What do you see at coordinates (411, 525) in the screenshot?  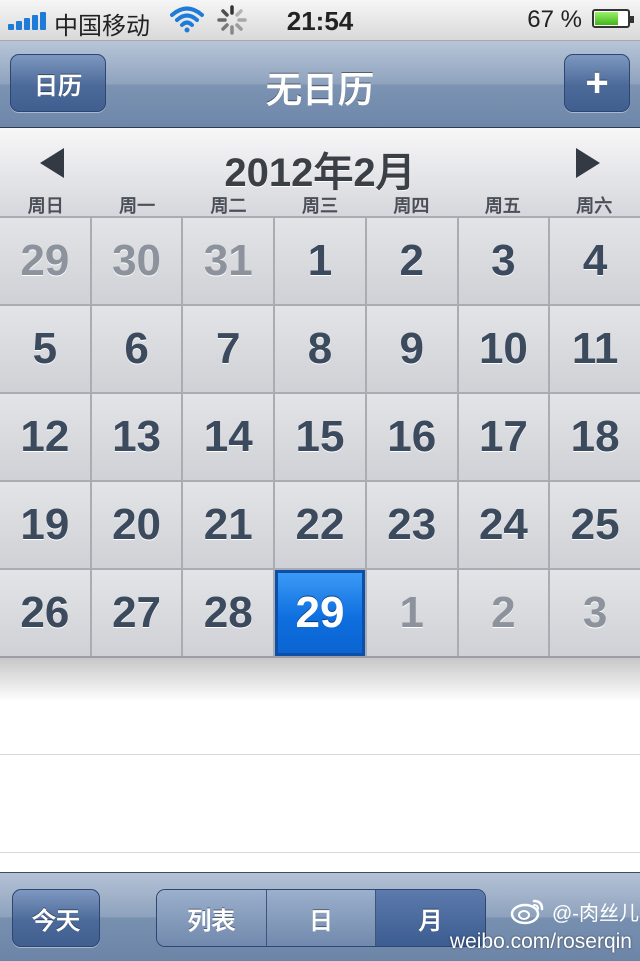 I see `day-cell: 23` at bounding box center [411, 525].